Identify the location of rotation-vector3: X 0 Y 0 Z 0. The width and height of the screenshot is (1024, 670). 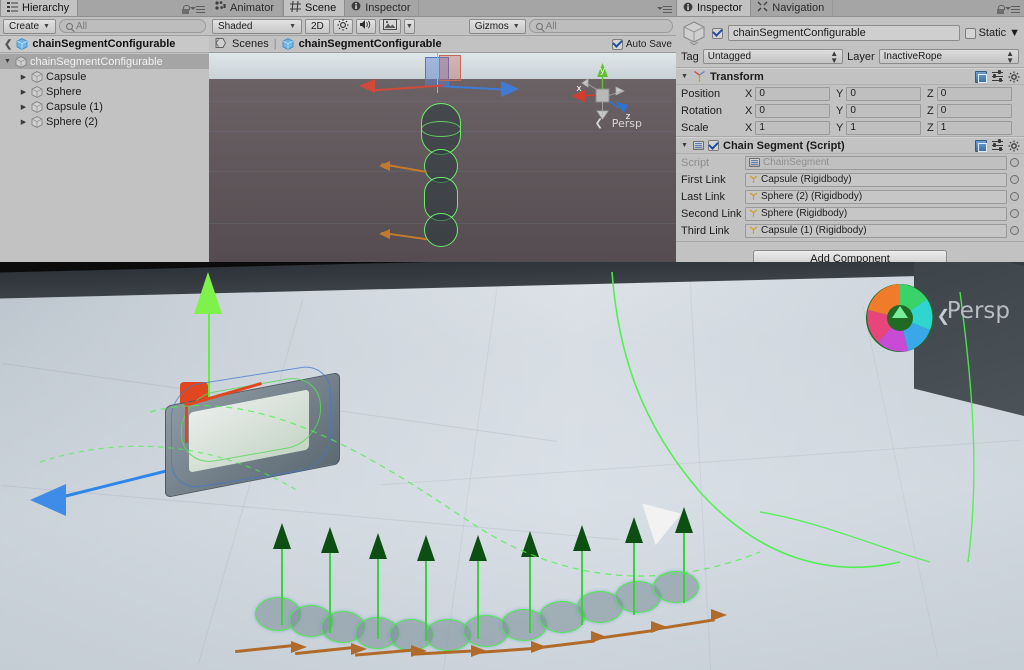
(884, 110).